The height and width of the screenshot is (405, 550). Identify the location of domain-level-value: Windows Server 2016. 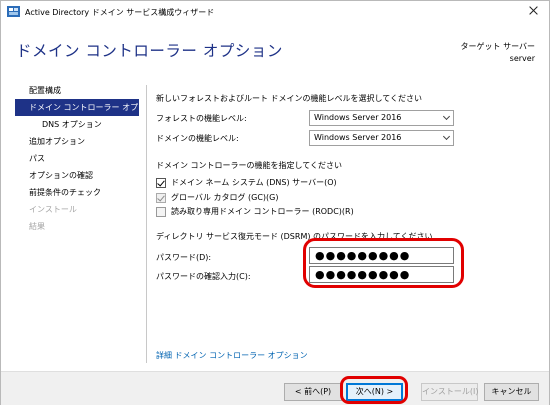
(358, 137).